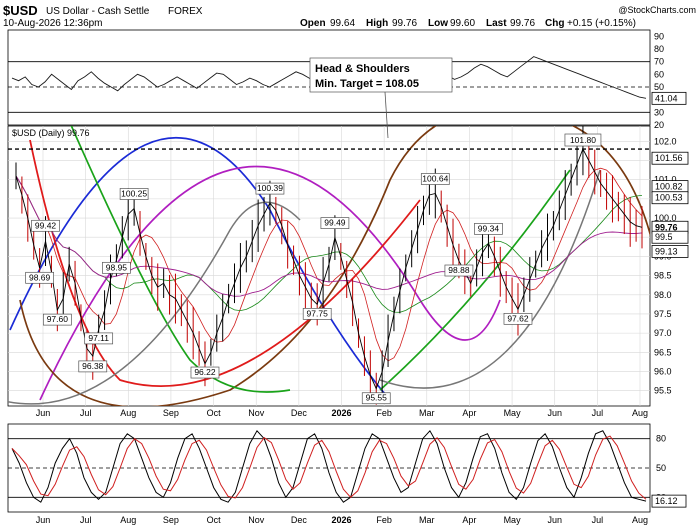 The image size is (700, 530). Describe the element at coordinates (583, 140) in the screenshot. I see `neckline-label: 101.80` at that location.